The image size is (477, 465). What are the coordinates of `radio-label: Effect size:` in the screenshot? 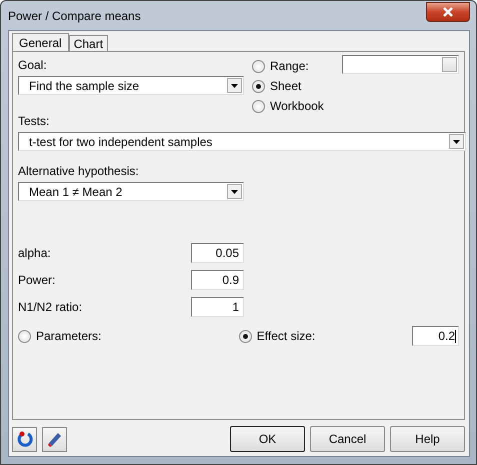 It's located at (286, 336).